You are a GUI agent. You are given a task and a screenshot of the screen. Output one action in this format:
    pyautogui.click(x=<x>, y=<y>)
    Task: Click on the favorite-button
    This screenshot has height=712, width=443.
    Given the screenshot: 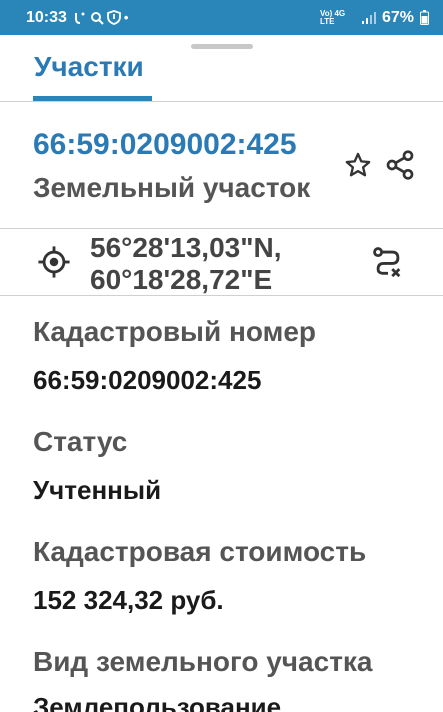 What is the action you would take?
    pyautogui.click(x=358, y=165)
    